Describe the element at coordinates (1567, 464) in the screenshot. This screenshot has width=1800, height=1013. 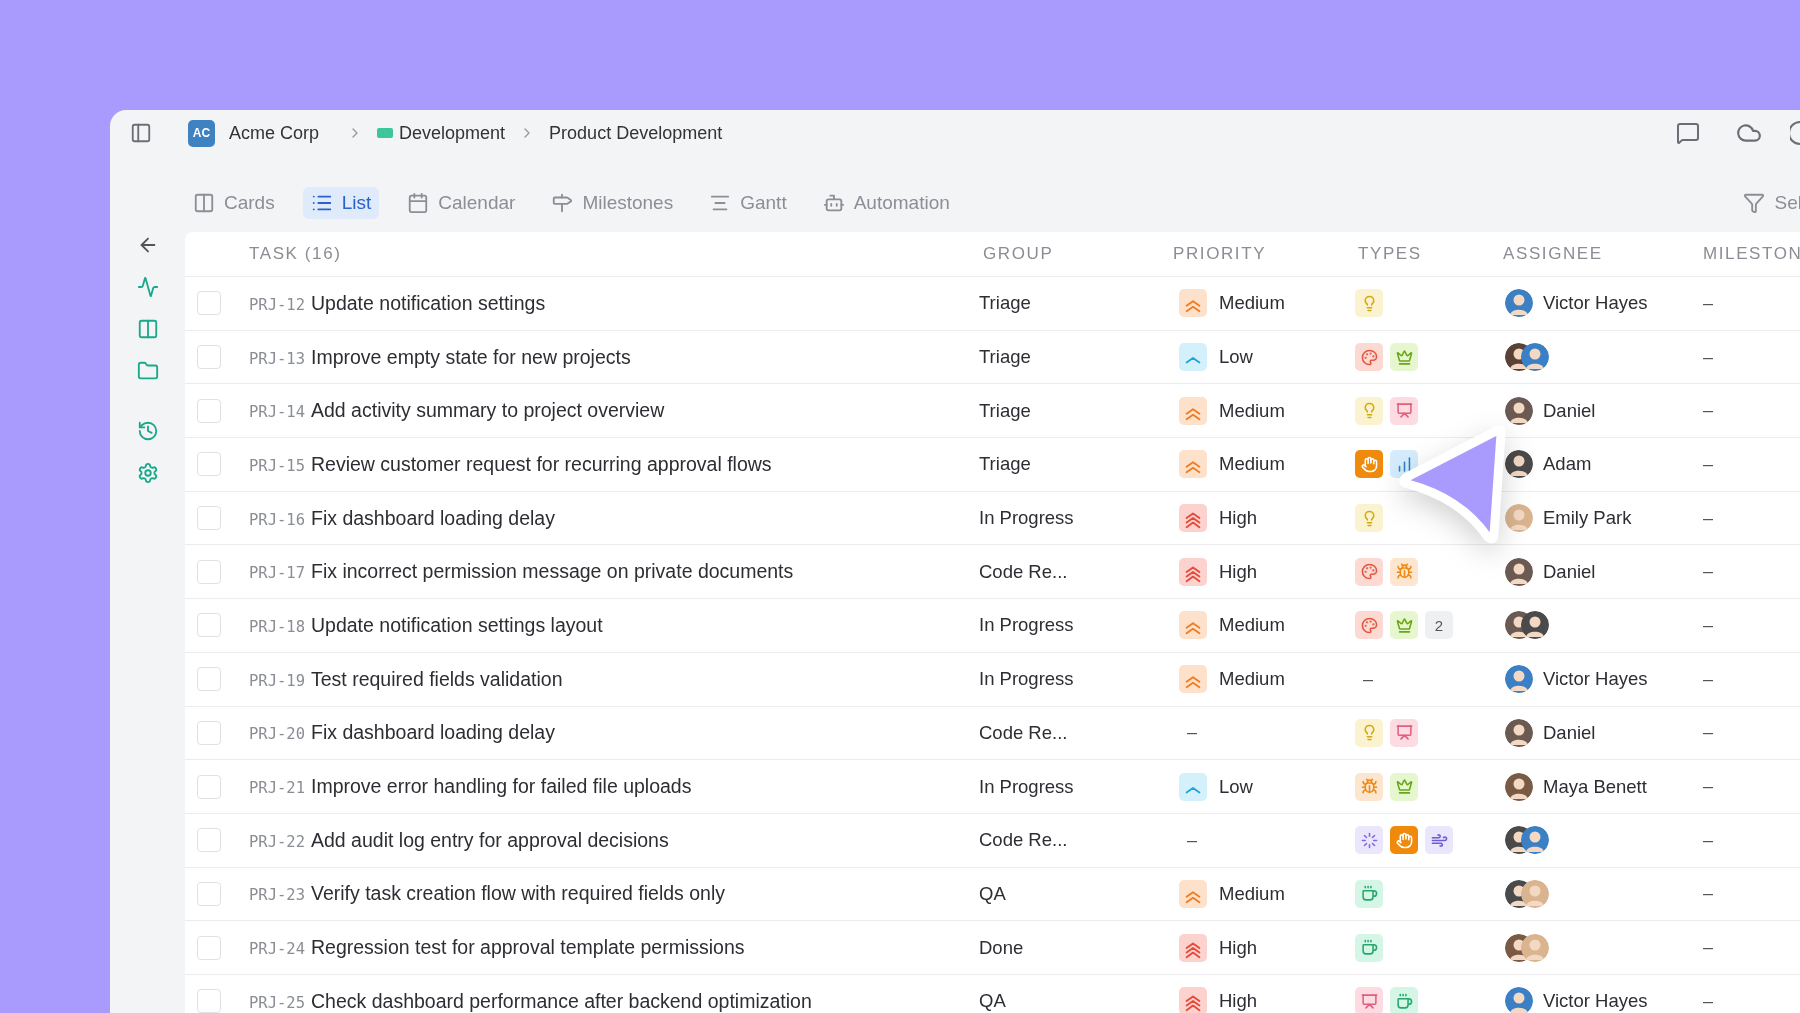
I see `assignee-name: Adam` at that location.